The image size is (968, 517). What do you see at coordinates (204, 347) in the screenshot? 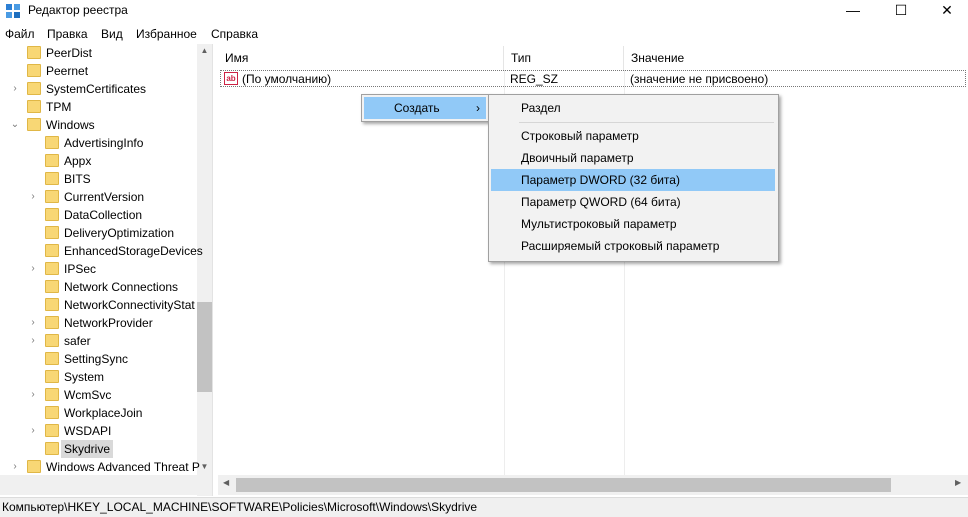
I see `tree-scroll-thumb` at bounding box center [204, 347].